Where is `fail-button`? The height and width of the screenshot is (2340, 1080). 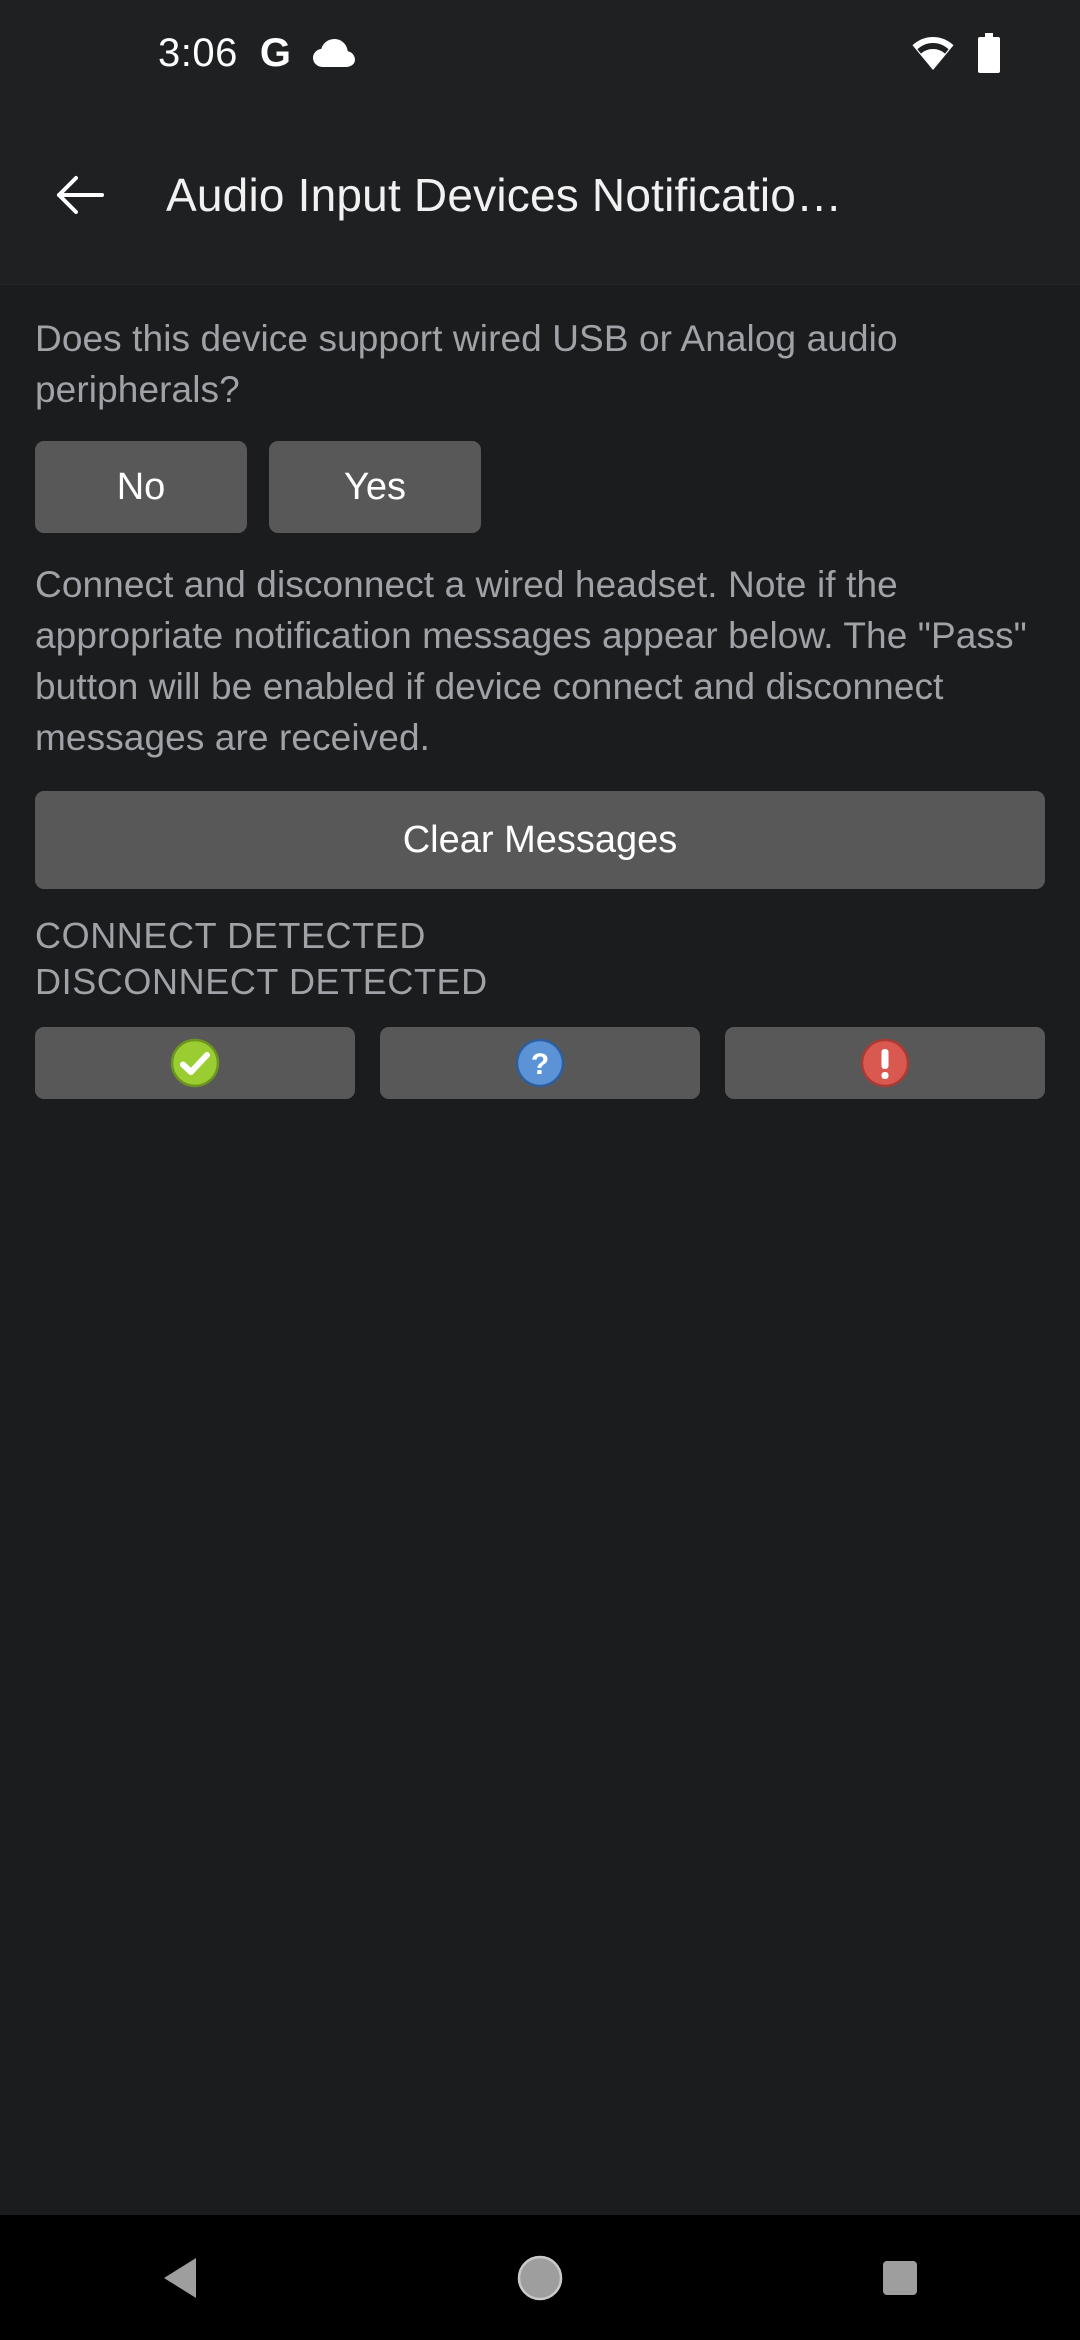
fail-button is located at coordinates (885, 1063).